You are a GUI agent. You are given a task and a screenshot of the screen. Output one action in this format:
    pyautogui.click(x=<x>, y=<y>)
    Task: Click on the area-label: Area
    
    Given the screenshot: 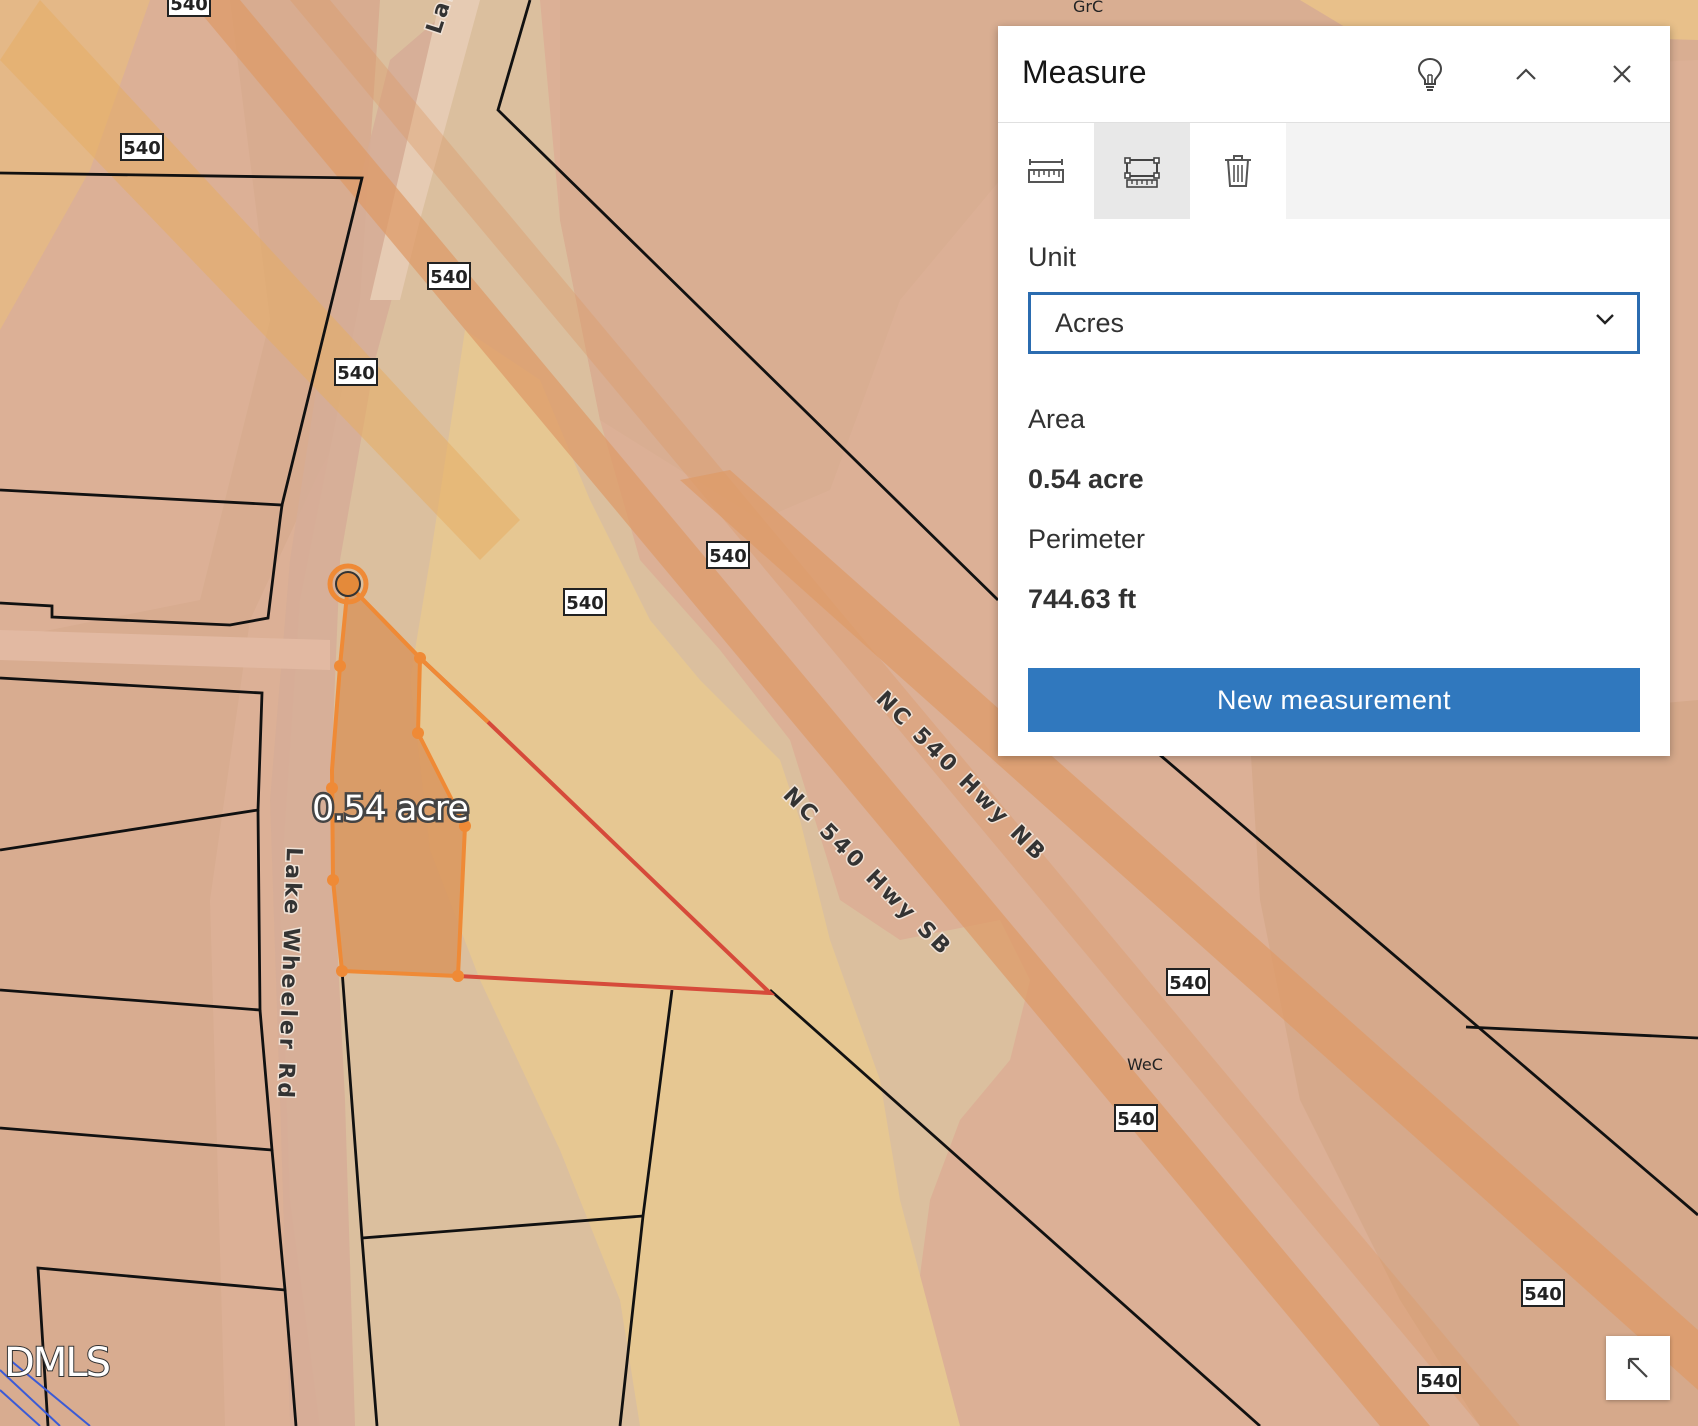 What is the action you would take?
    pyautogui.click(x=1057, y=419)
    